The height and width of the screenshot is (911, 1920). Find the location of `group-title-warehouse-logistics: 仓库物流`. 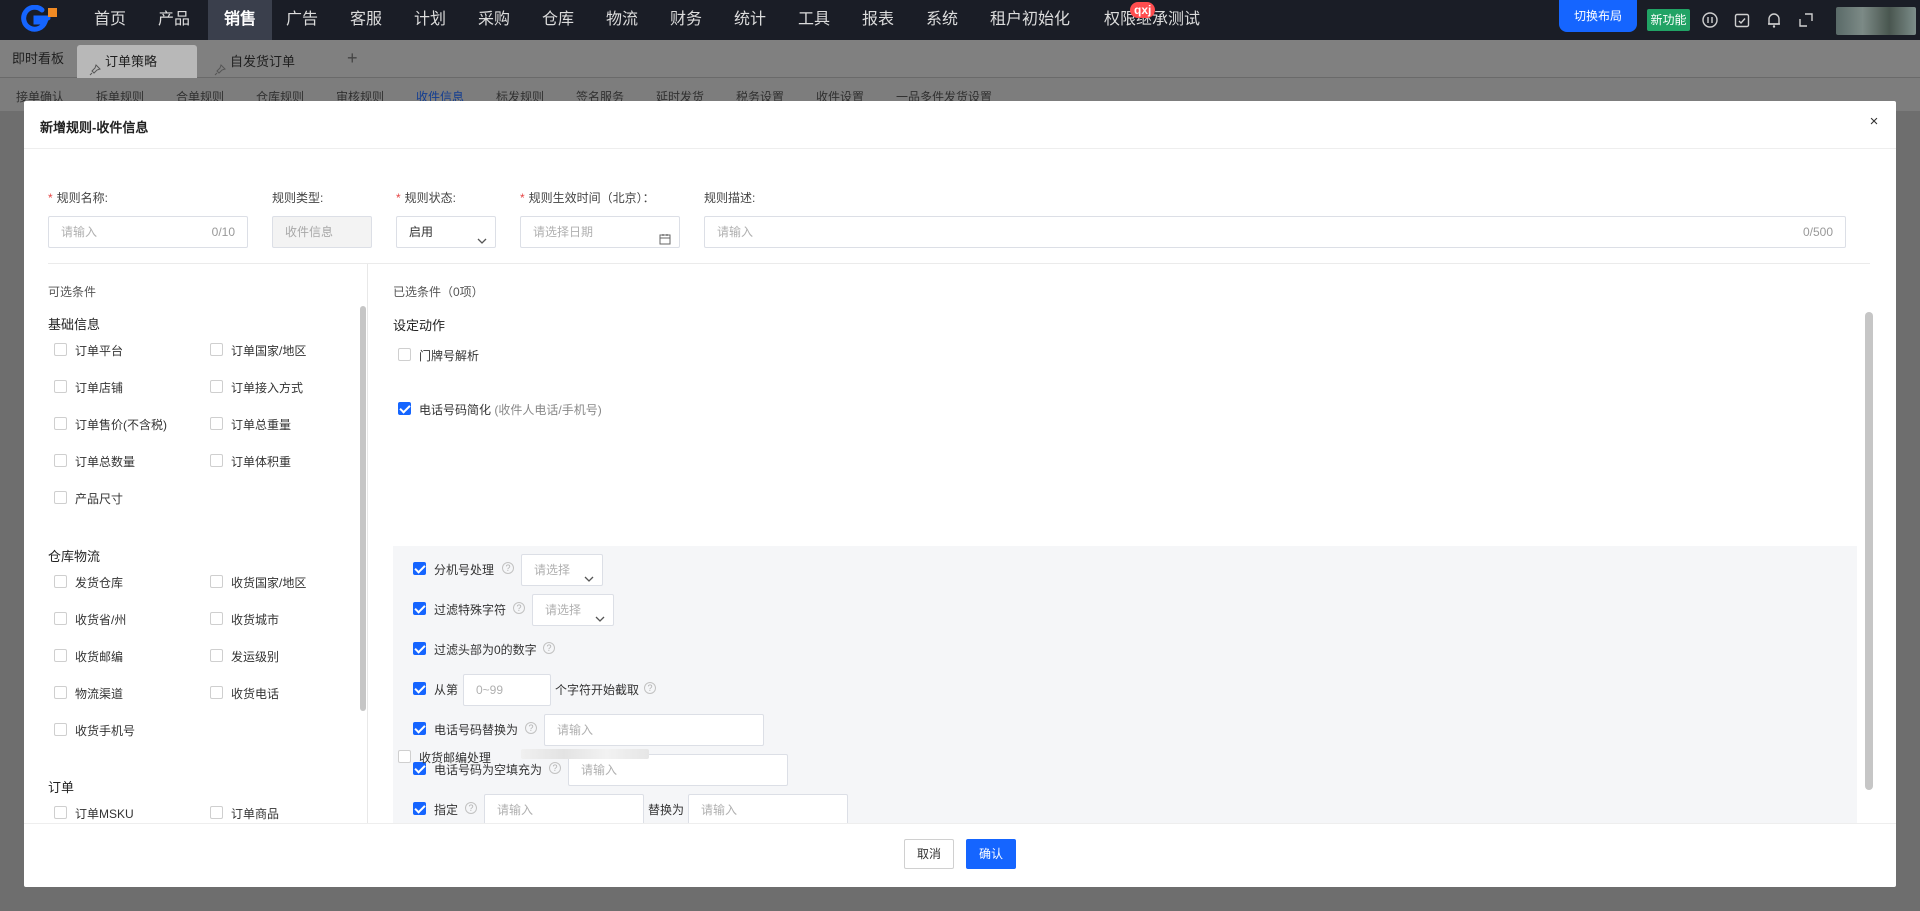

group-title-warehouse-logistics: 仓库物流 is located at coordinates (74, 556).